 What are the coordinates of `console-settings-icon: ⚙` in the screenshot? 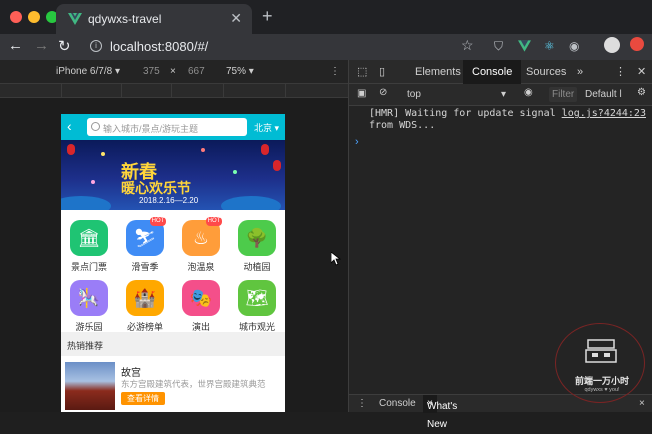 It's located at (641, 92).